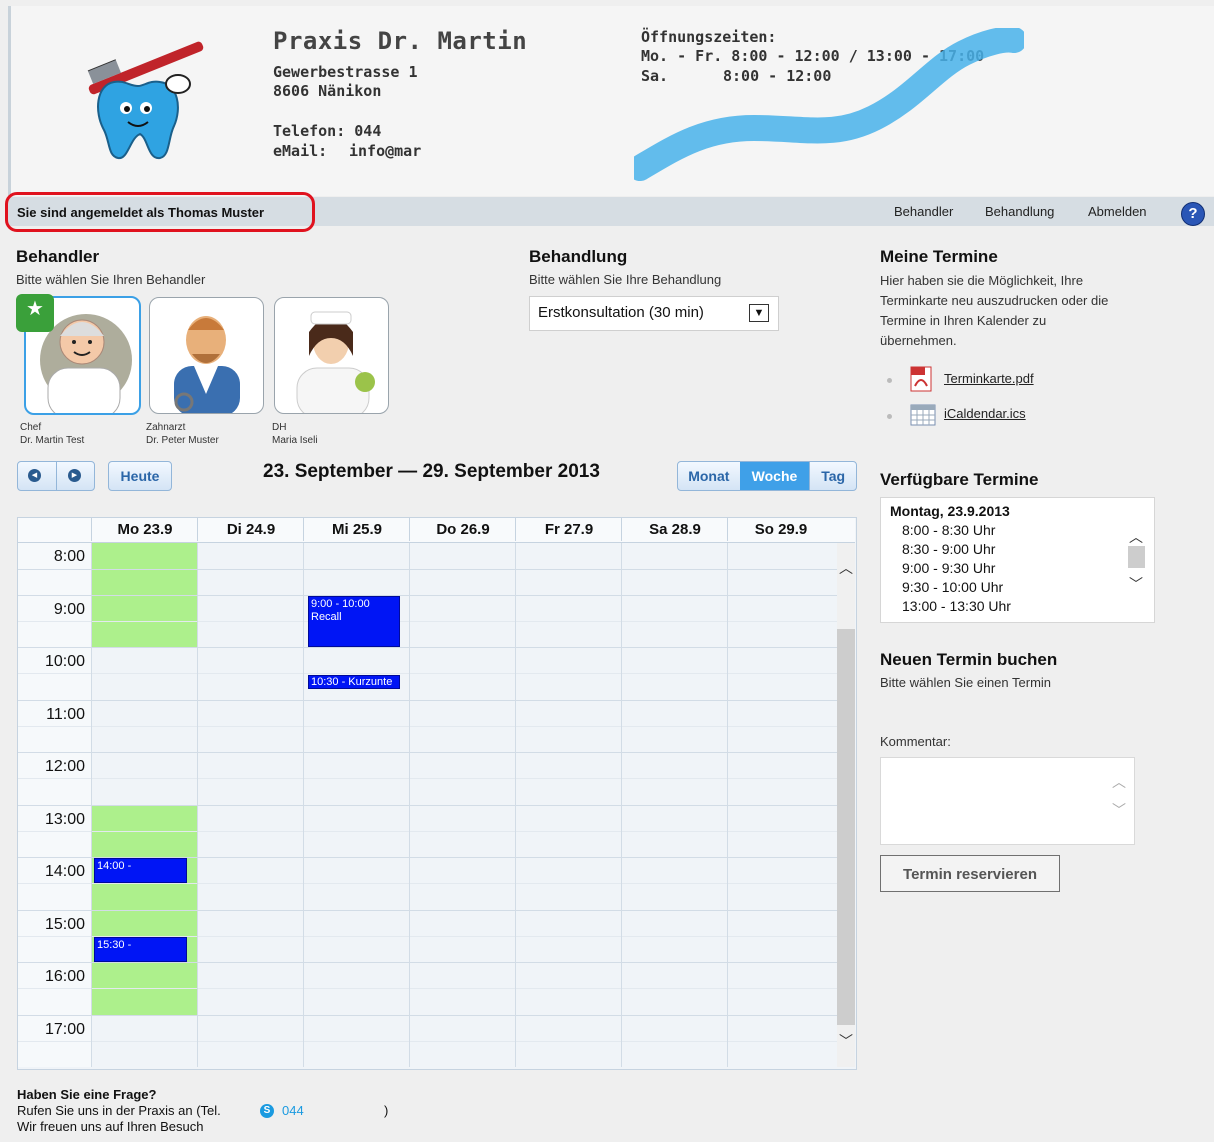  I want to click on day-header-do: Do 26.9, so click(462, 529).